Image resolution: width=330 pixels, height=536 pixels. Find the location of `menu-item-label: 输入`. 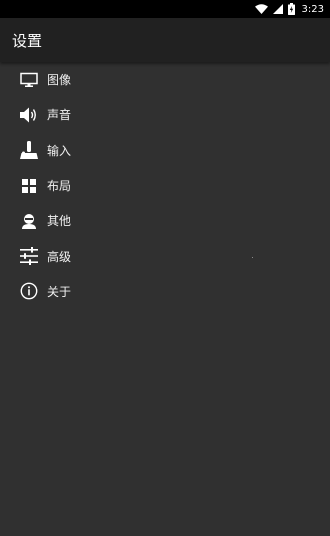

menu-item-label: 输入 is located at coordinates (59, 150).